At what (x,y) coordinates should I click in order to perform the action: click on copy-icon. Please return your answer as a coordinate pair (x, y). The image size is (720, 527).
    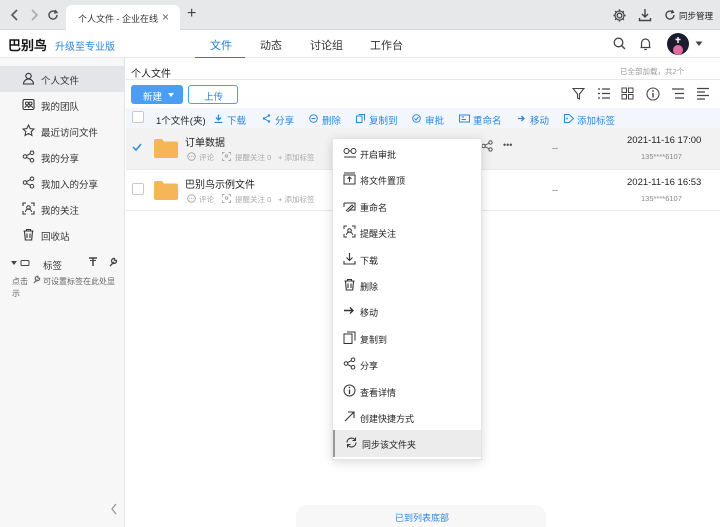
    Looking at the image, I should click on (349, 337).